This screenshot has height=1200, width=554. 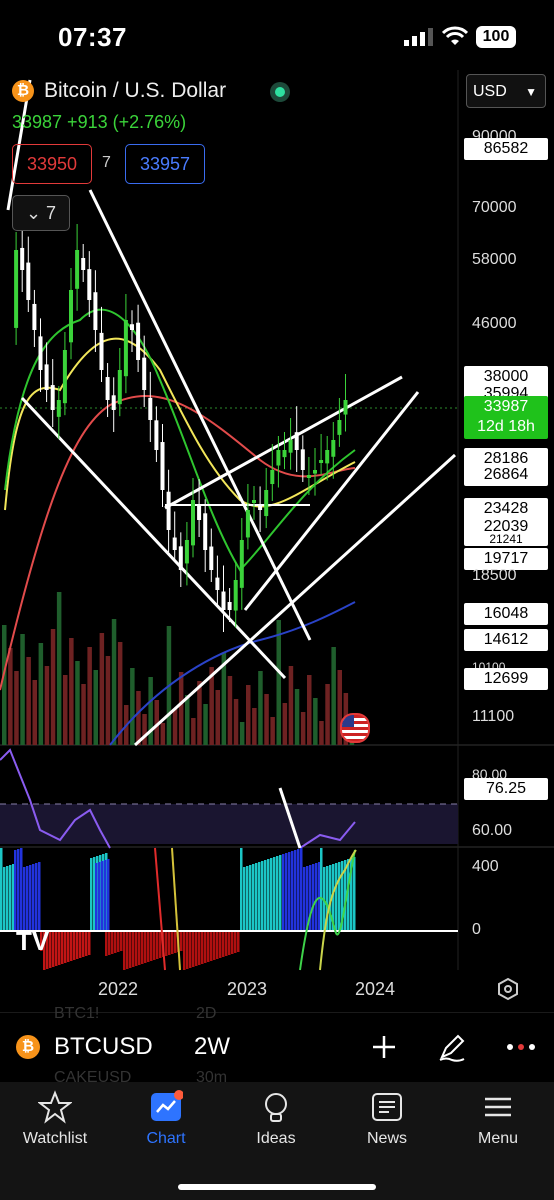 I want to click on price-tag: 12699, so click(x=506, y=679).